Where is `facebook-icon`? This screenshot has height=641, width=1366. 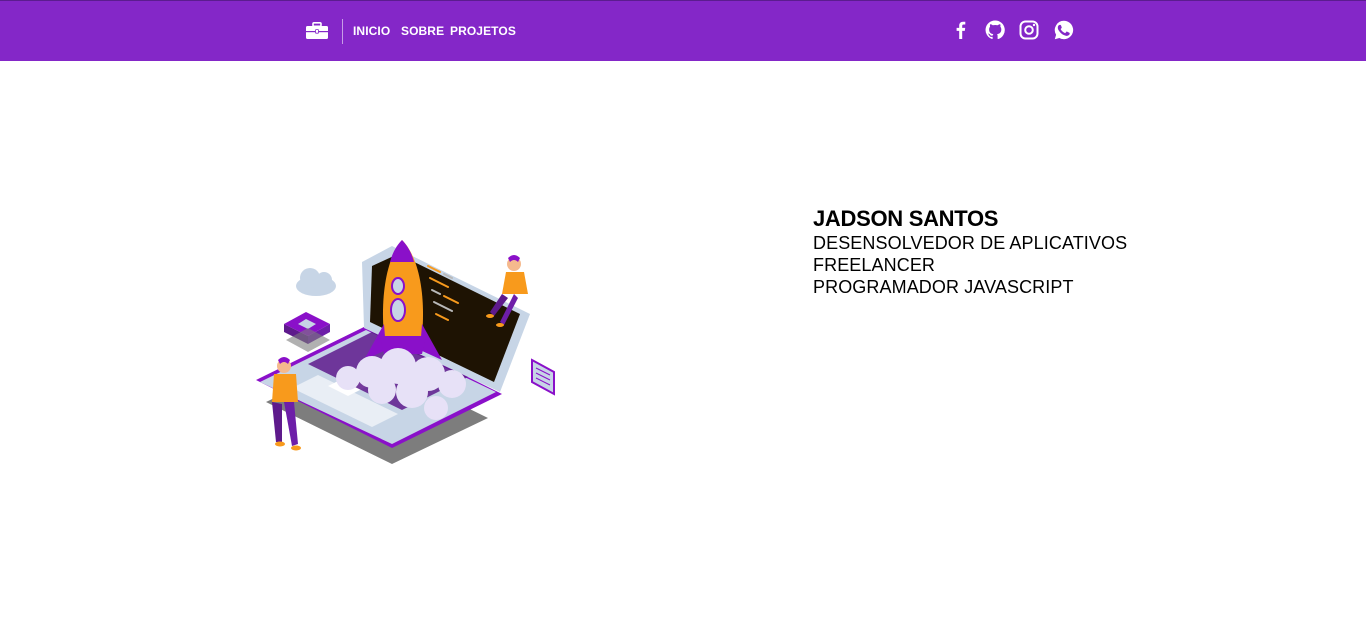 facebook-icon is located at coordinates (961, 30).